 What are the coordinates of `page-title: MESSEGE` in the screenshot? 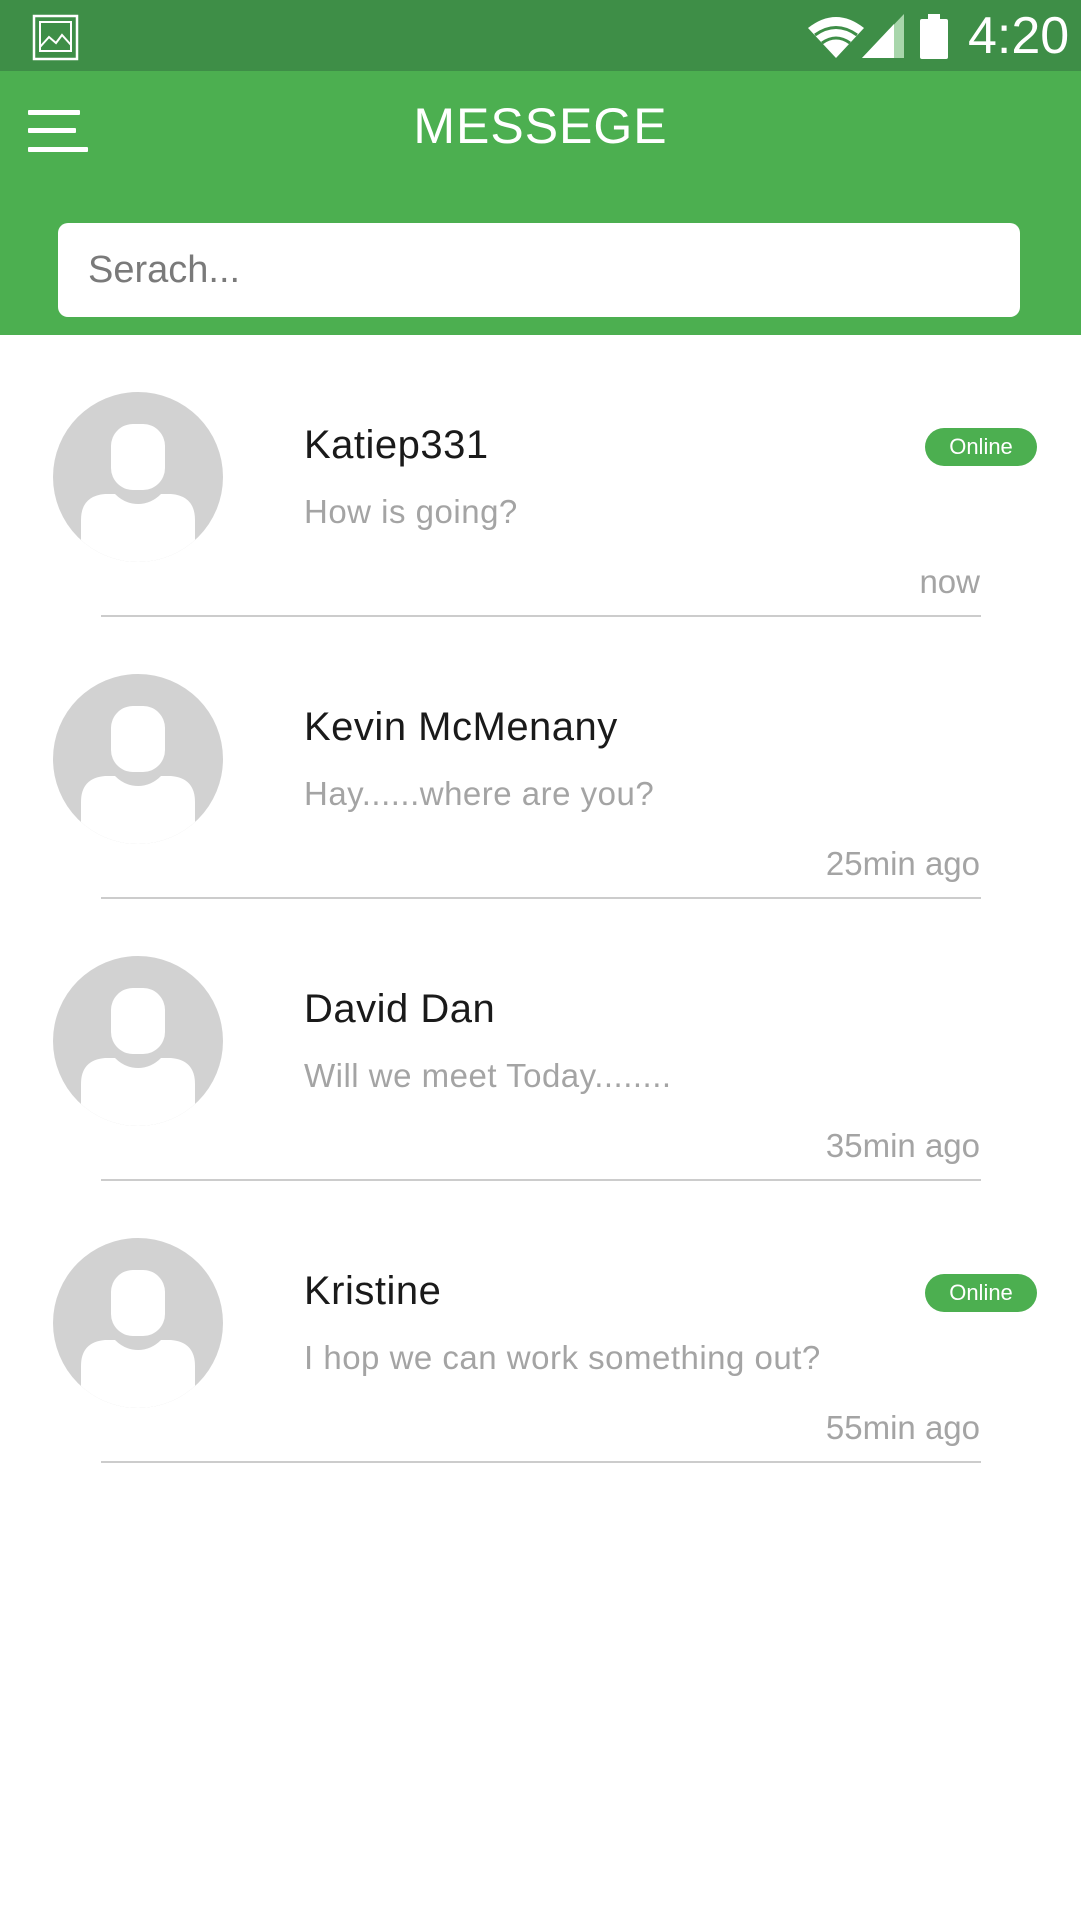 It's located at (540, 126).